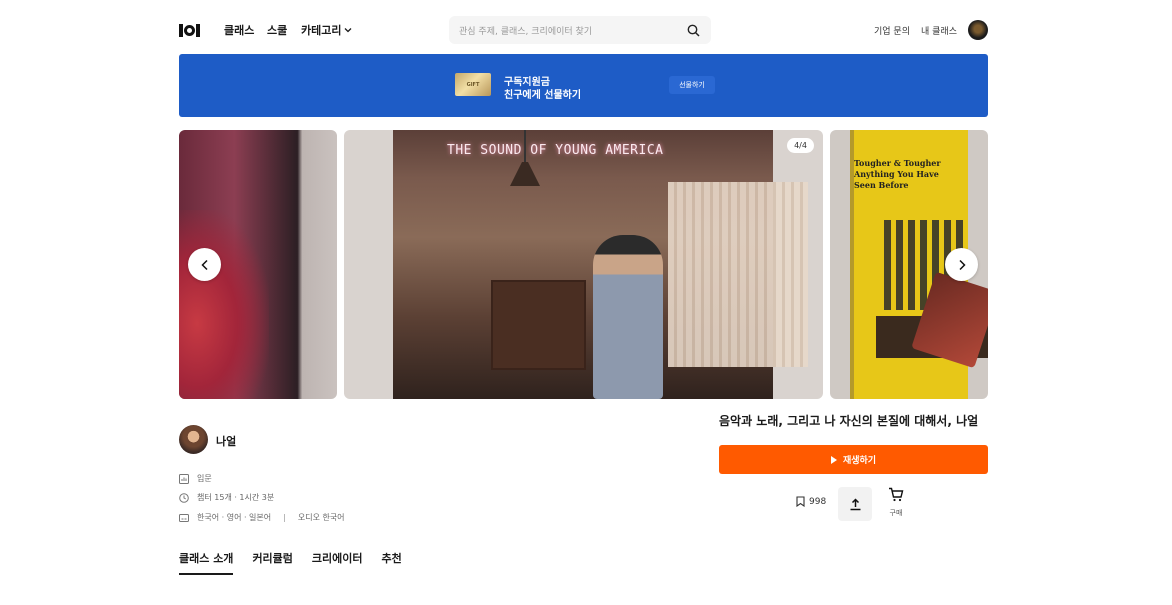  Describe the element at coordinates (184, 517) in the screenshot. I see `subtitle-icon` at that location.